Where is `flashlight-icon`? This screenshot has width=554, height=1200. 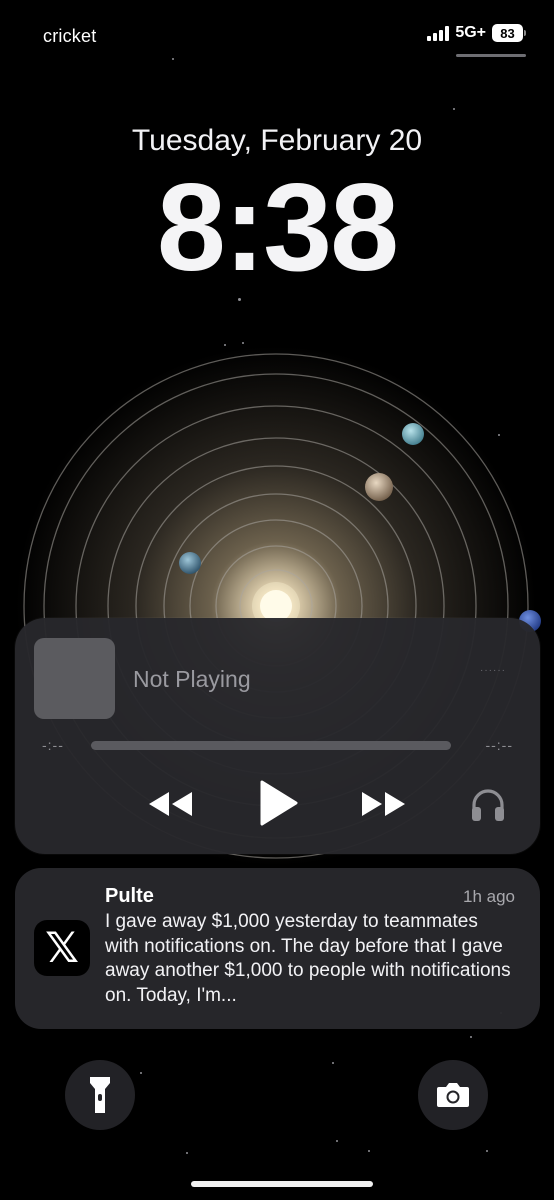
flashlight-icon is located at coordinates (100, 1095).